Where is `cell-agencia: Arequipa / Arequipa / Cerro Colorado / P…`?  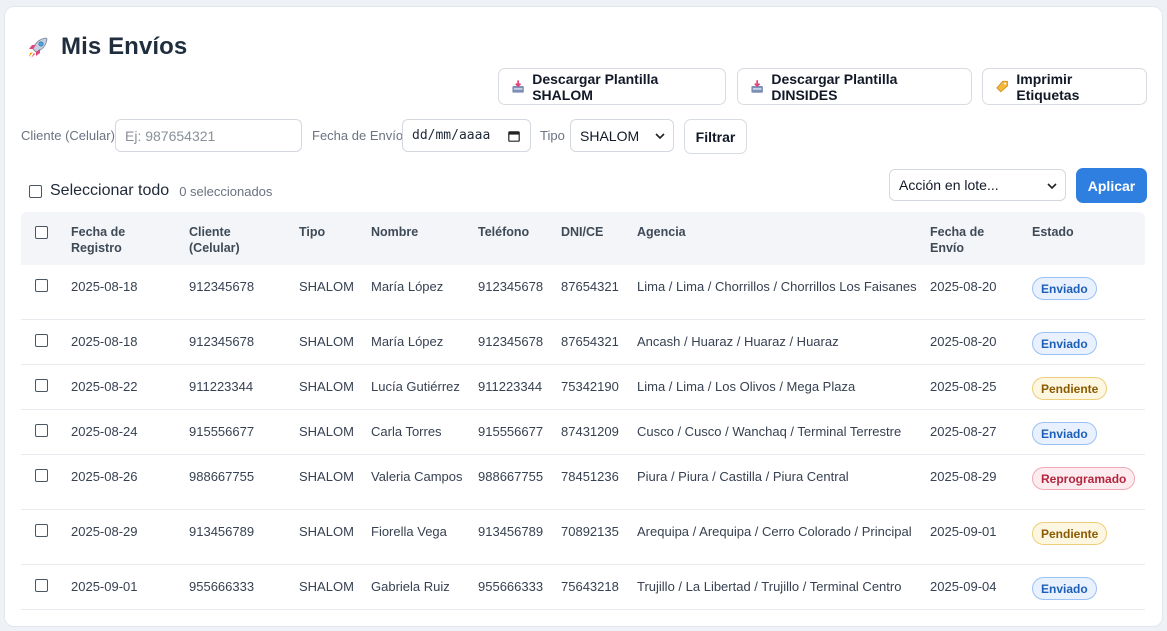
cell-agencia: Arequipa / Arequipa / Cerro Colorado / P… is located at coordinates (774, 531).